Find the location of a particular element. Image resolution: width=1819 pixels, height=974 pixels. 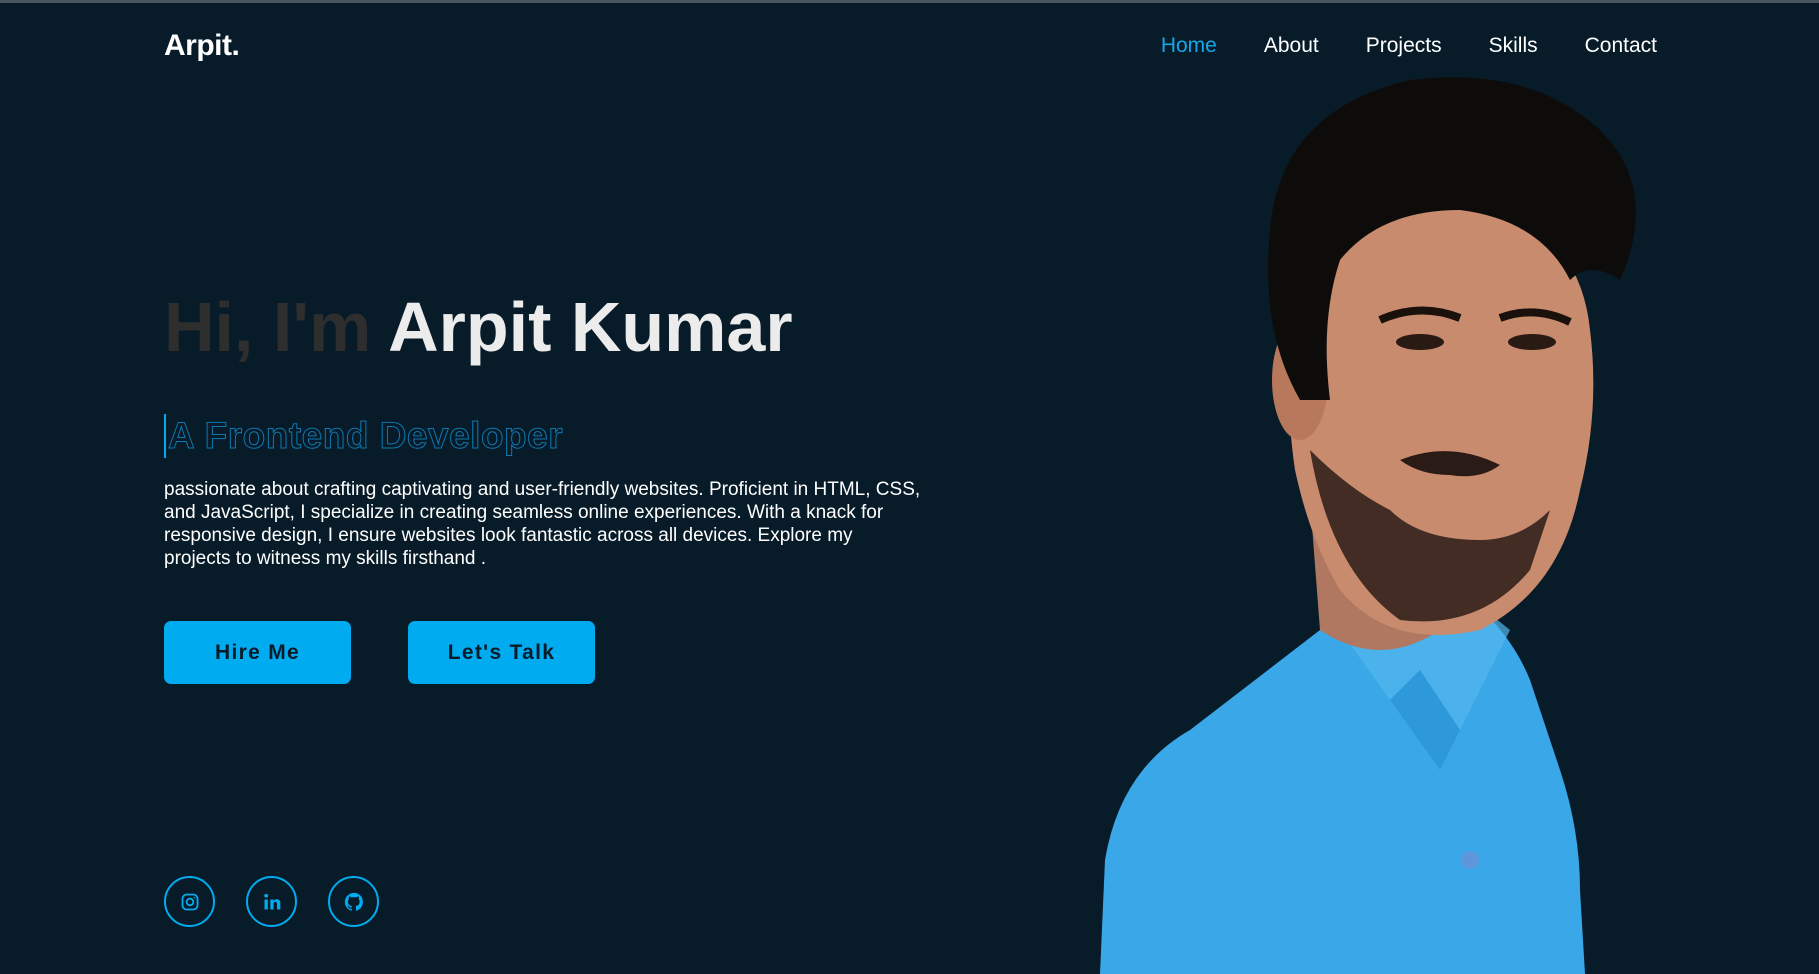

hero-name: Arpit Kumar is located at coordinates (590, 327).